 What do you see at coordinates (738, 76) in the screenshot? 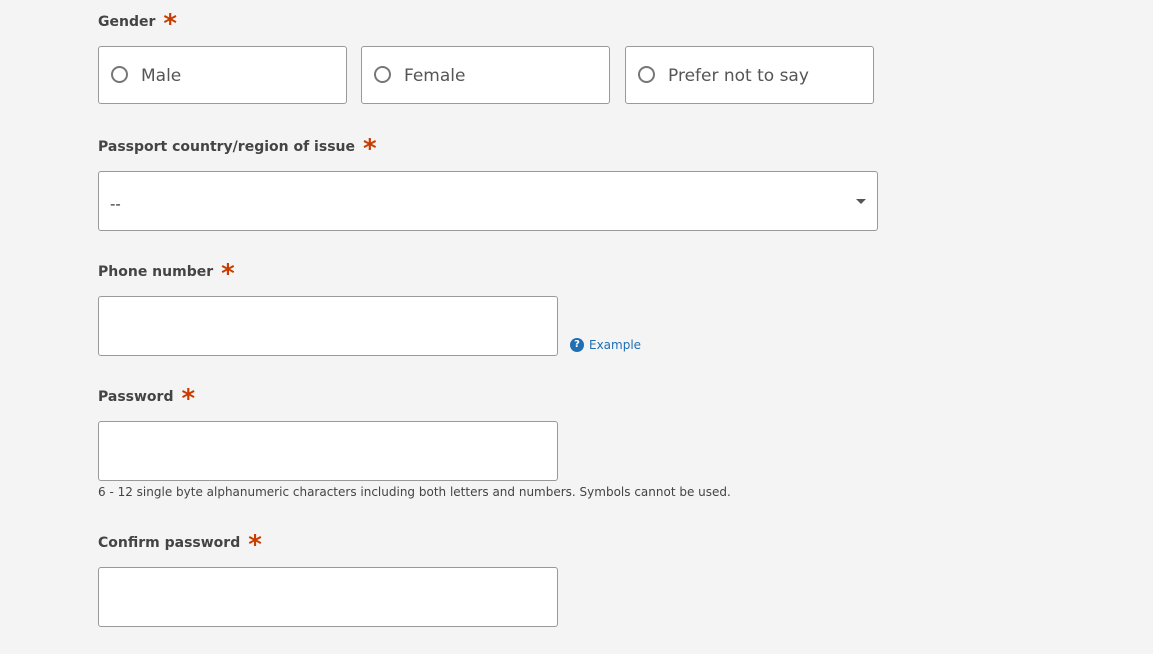
I see `gender-option-label: Prefer not to say` at bounding box center [738, 76].